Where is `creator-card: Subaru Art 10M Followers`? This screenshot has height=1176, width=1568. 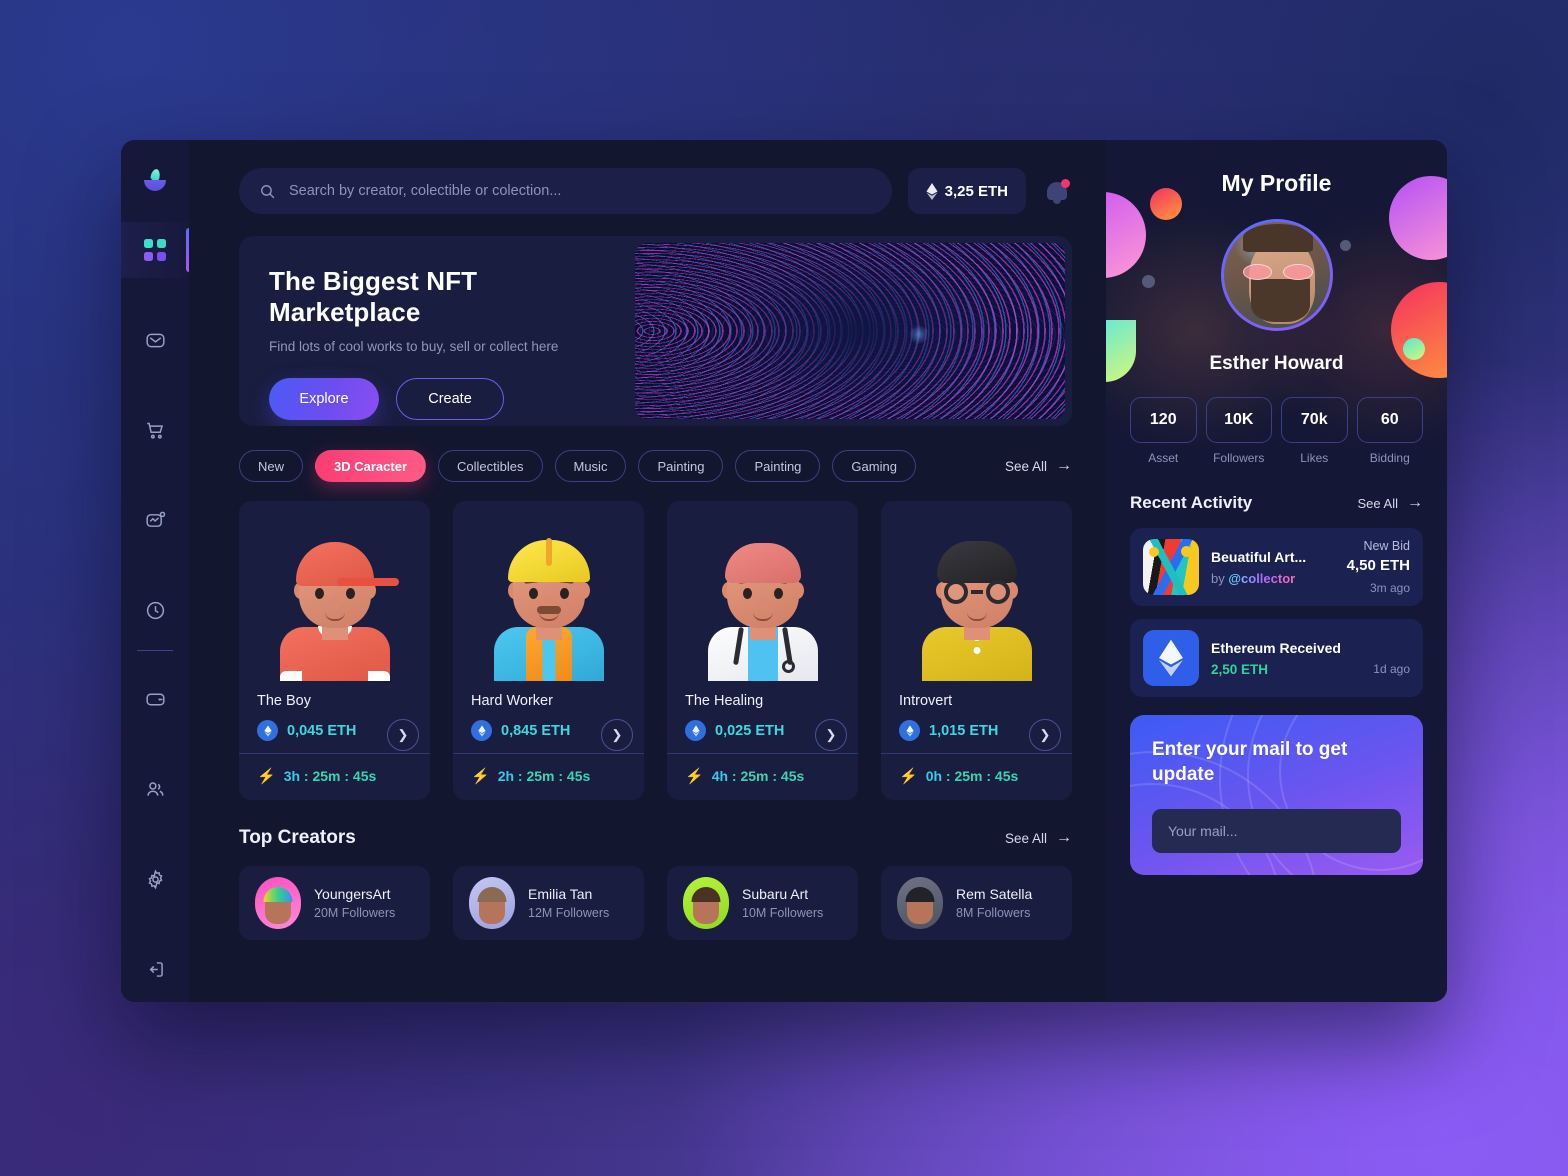 creator-card: Subaru Art 10M Followers is located at coordinates (762, 903).